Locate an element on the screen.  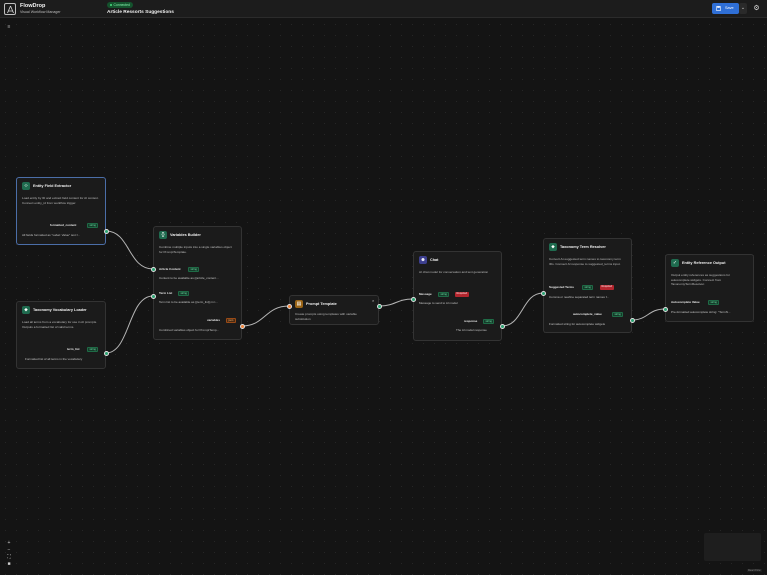
more-options-button: ⌄ is located at coordinates (743, 8).